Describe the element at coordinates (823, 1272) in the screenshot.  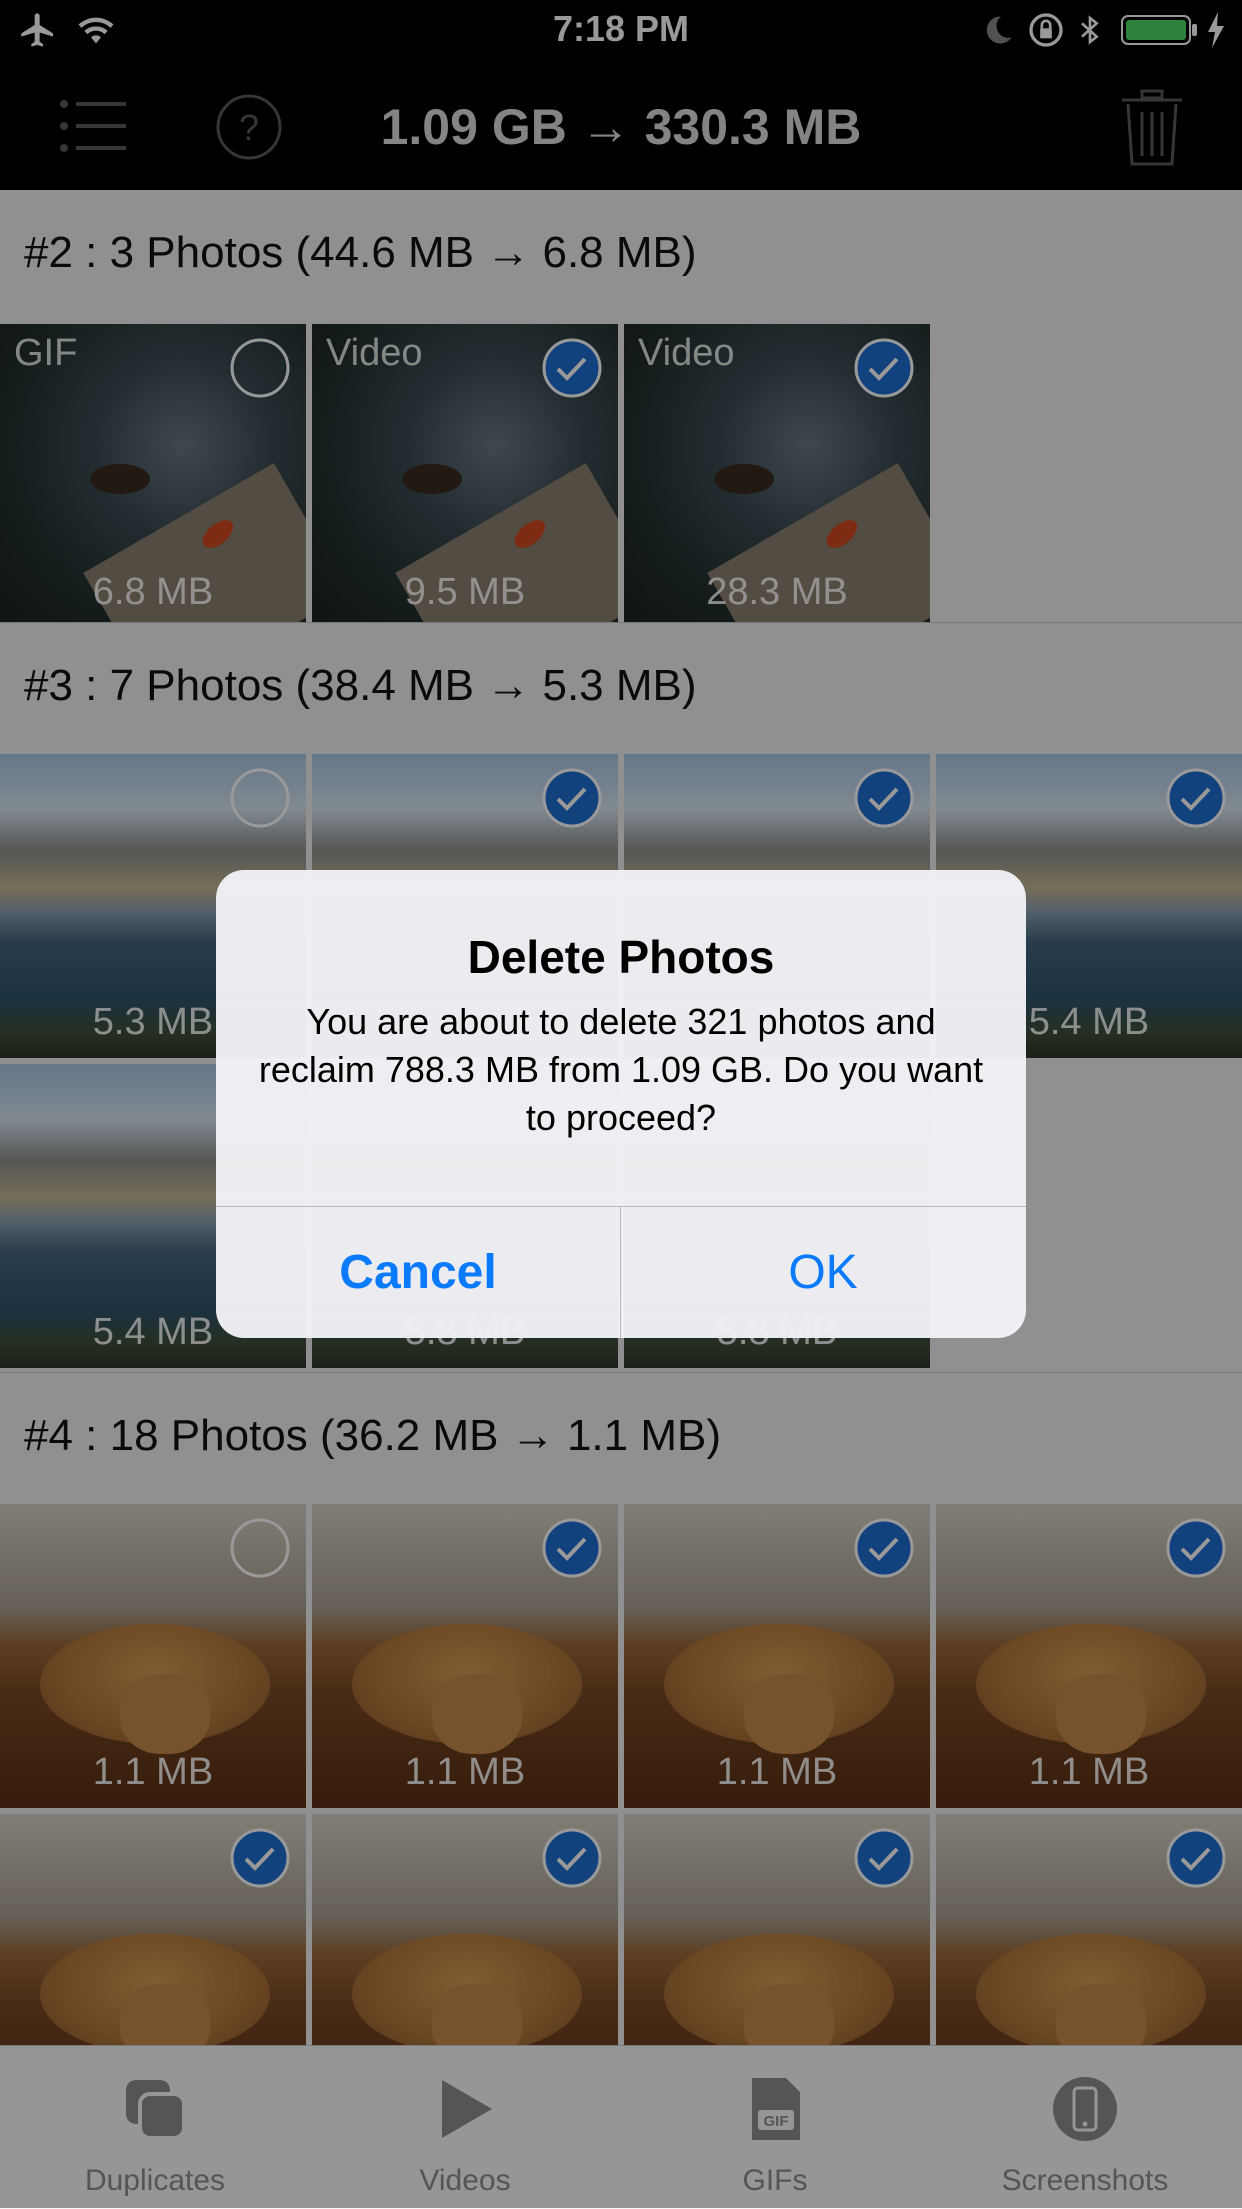
I see `ok-button: OK` at that location.